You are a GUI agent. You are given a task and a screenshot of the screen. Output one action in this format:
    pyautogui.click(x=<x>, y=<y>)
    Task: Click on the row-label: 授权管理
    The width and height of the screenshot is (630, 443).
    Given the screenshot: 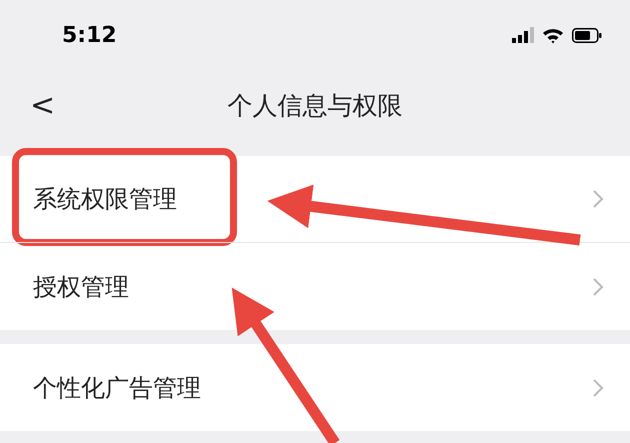 What is the action you would take?
    pyautogui.click(x=81, y=287)
    